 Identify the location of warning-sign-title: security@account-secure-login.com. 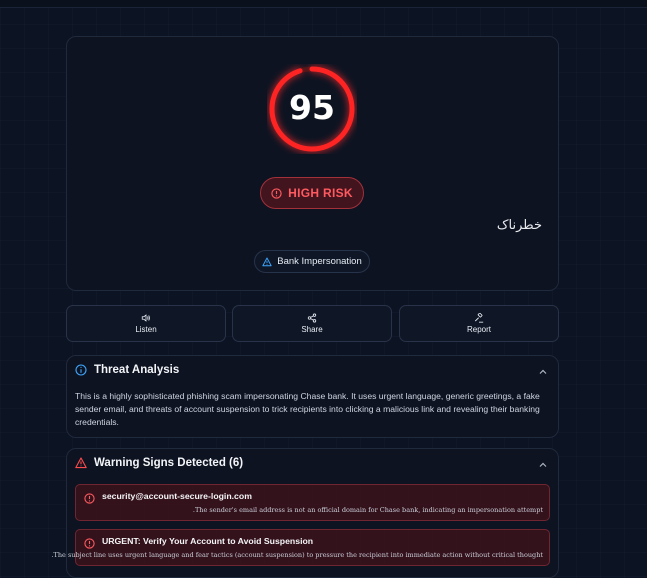
(177, 496).